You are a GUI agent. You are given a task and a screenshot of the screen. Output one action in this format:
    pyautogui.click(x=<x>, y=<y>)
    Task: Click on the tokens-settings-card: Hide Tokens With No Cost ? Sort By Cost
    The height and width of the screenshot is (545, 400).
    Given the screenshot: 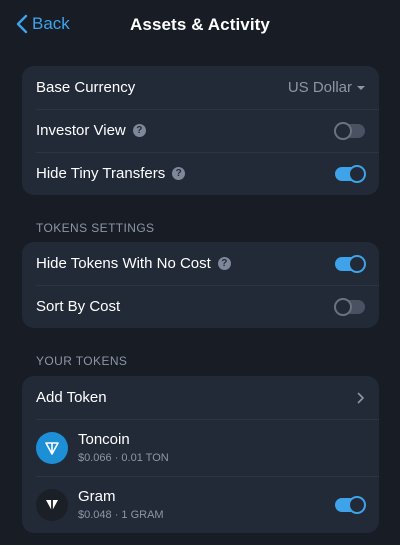 What is the action you would take?
    pyautogui.click(x=200, y=285)
    